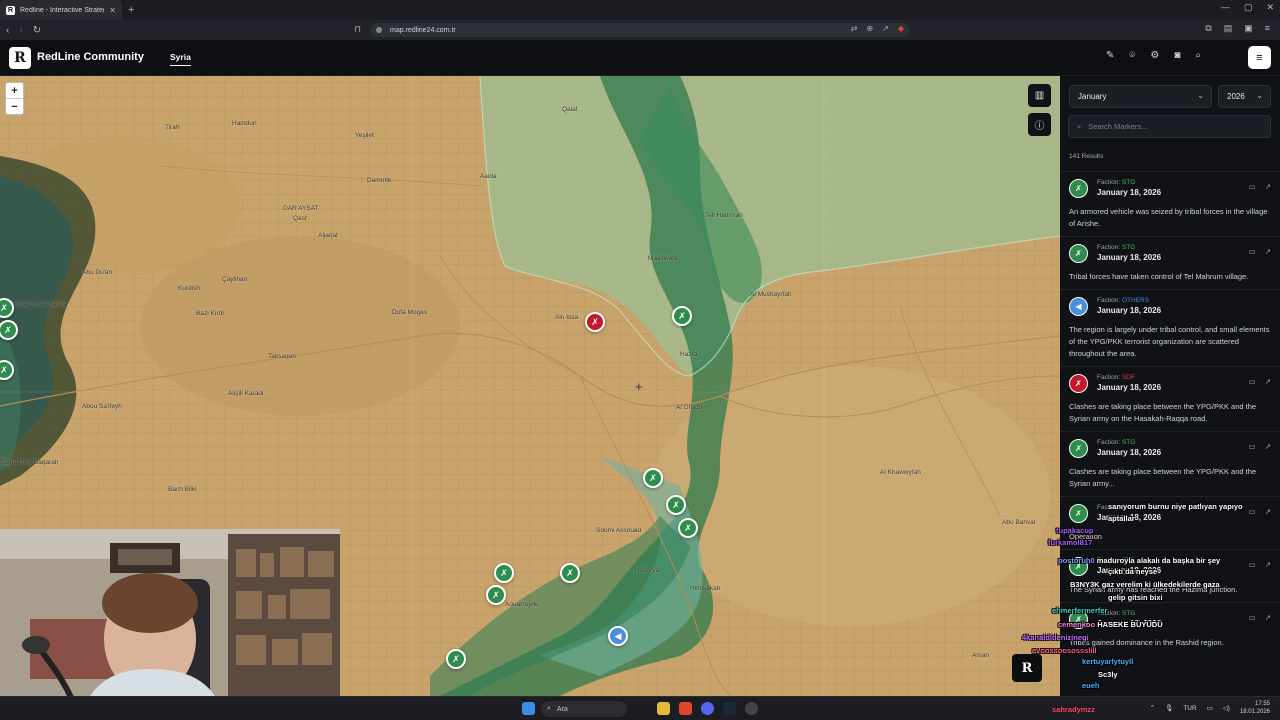  I want to click on chat-text: HASEKE BÜYÜDÜ, so click(1130, 624).